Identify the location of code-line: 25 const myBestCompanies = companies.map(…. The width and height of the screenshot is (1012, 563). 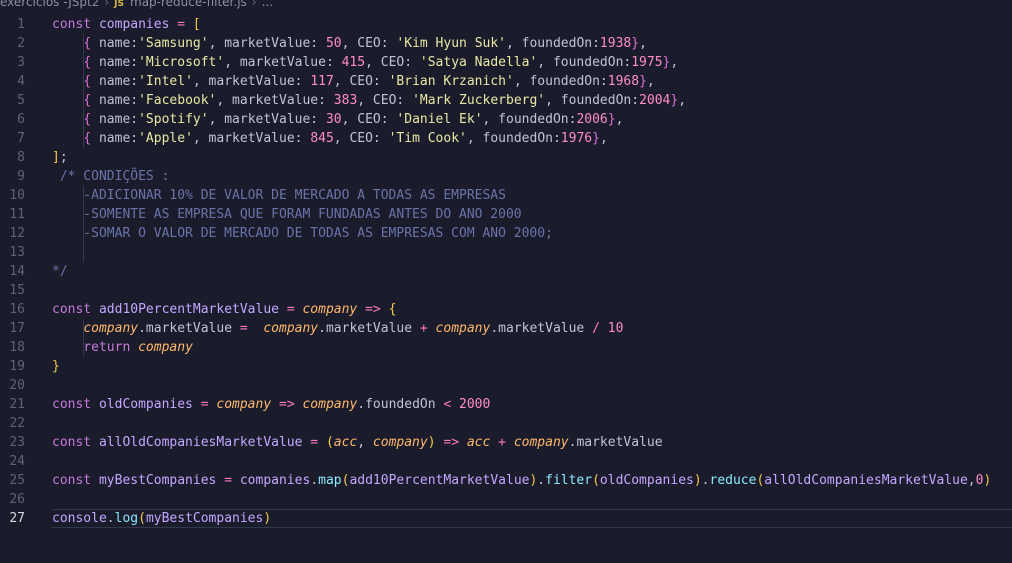
(506, 480).